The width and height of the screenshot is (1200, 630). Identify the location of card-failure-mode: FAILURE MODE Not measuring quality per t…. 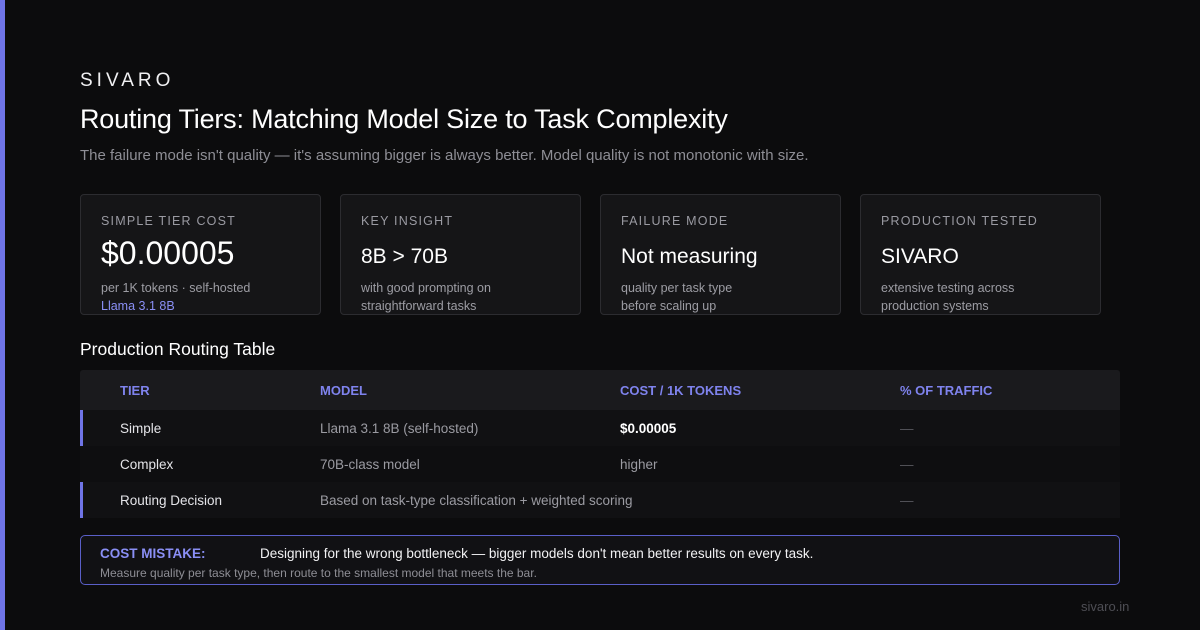
(720, 254).